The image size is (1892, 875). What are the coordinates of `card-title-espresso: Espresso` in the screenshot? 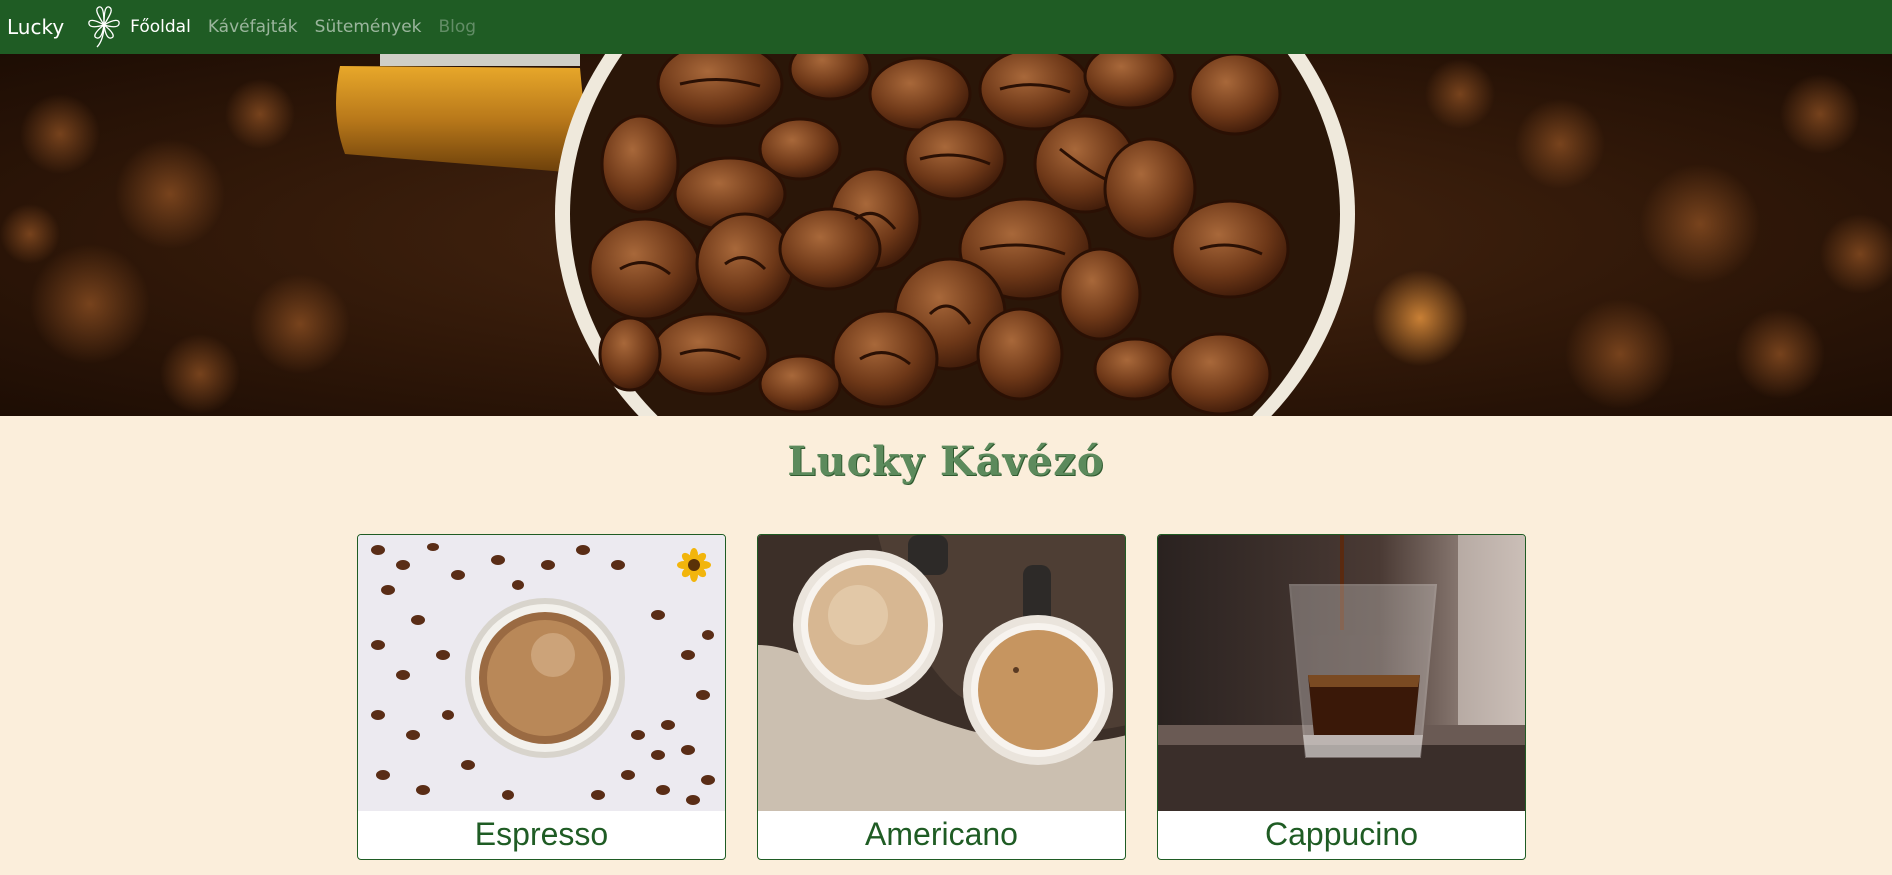 It's located at (541, 834).